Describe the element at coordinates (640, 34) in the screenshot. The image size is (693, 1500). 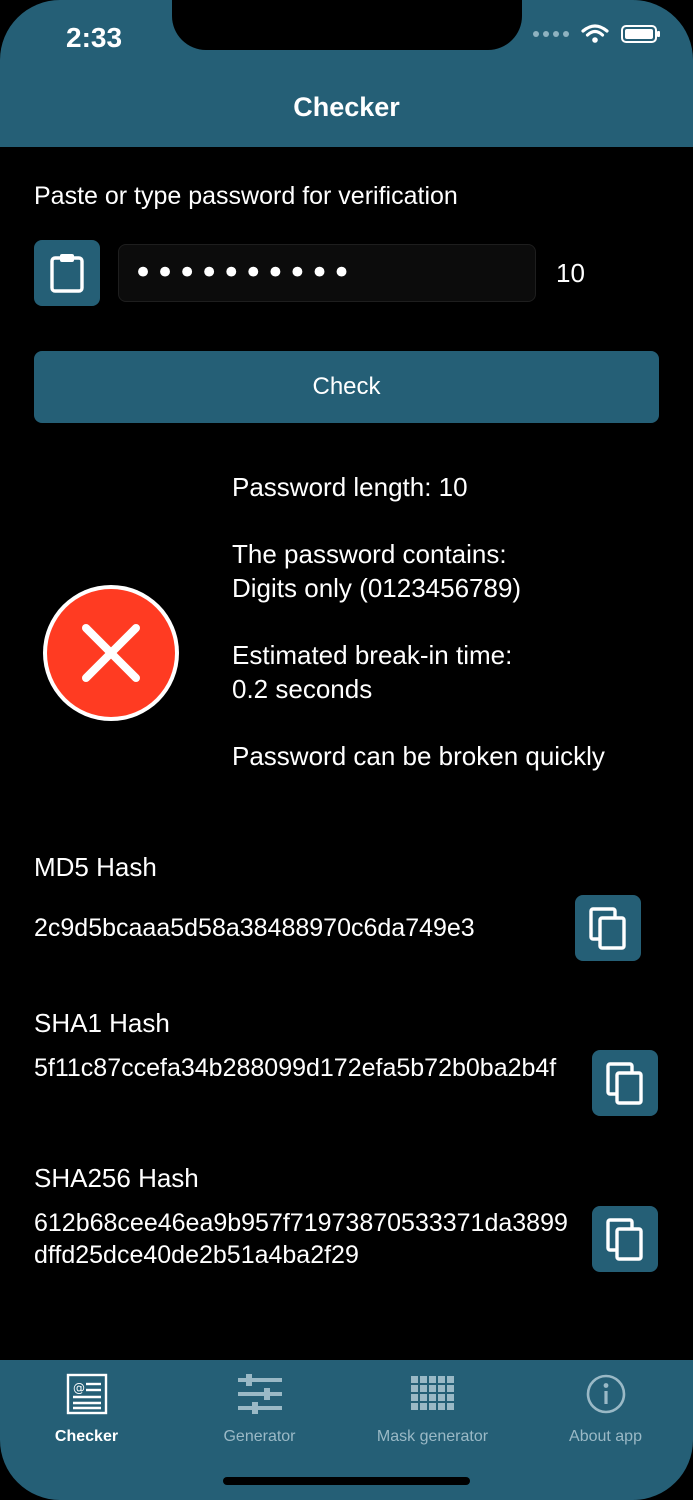
I see `battery-icon` at that location.